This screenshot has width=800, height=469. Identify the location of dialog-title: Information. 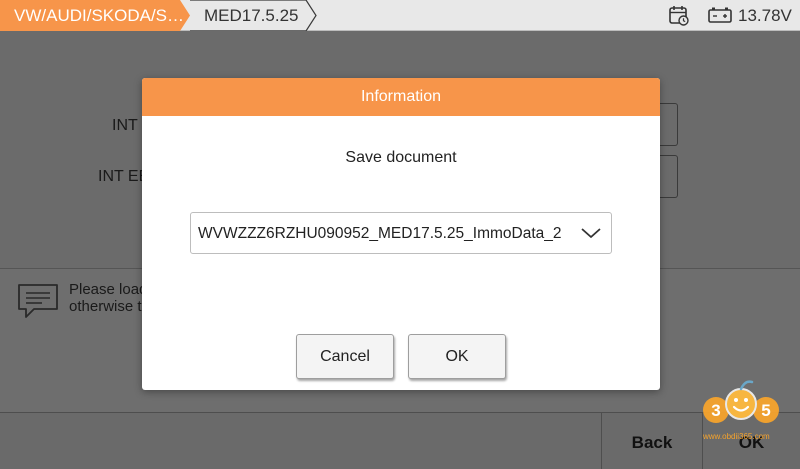
(401, 97).